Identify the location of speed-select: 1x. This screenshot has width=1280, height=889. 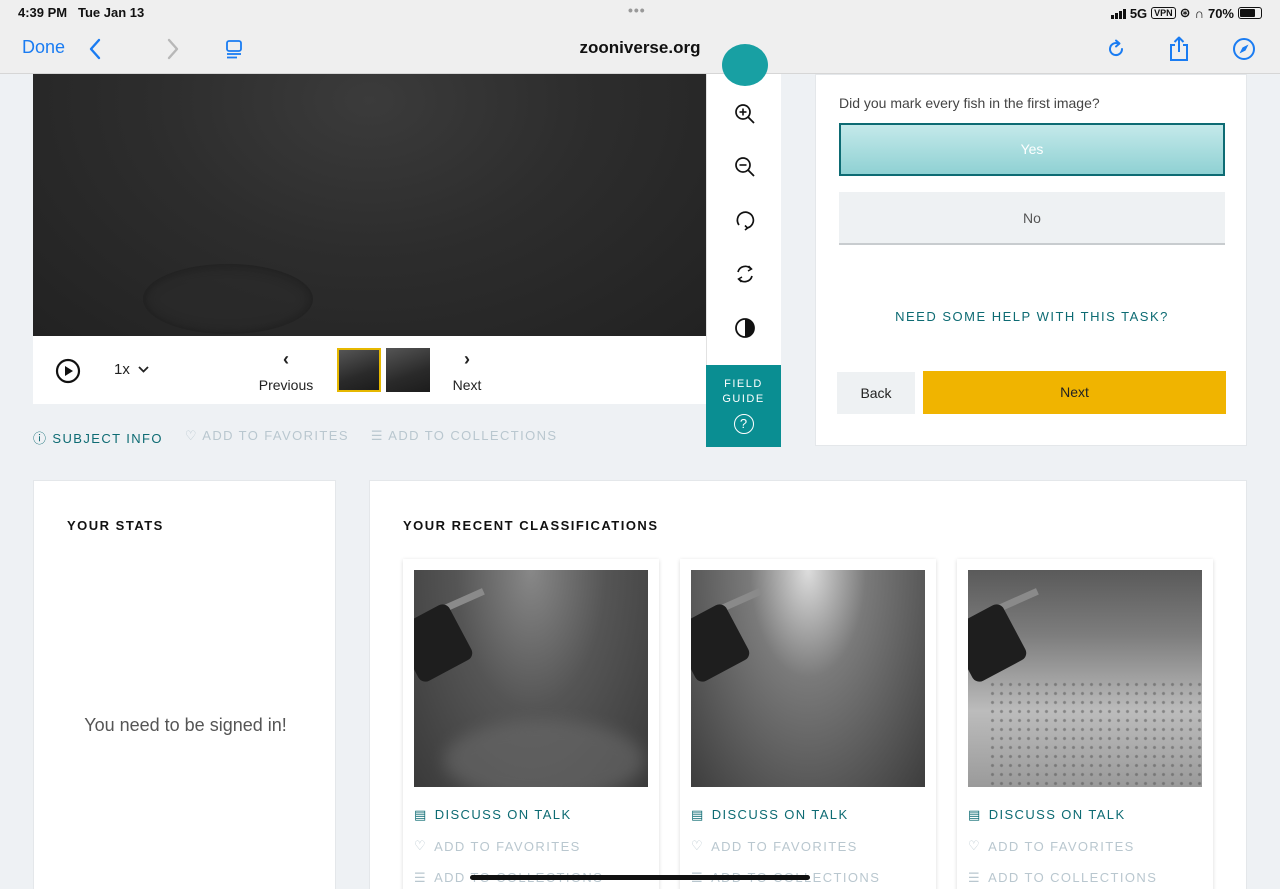
(131, 369).